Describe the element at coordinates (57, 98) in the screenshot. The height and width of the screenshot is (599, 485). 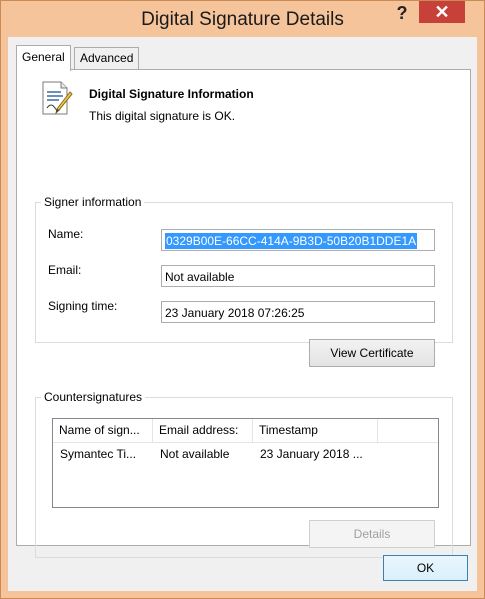
I see `certificate-document-icon` at that location.